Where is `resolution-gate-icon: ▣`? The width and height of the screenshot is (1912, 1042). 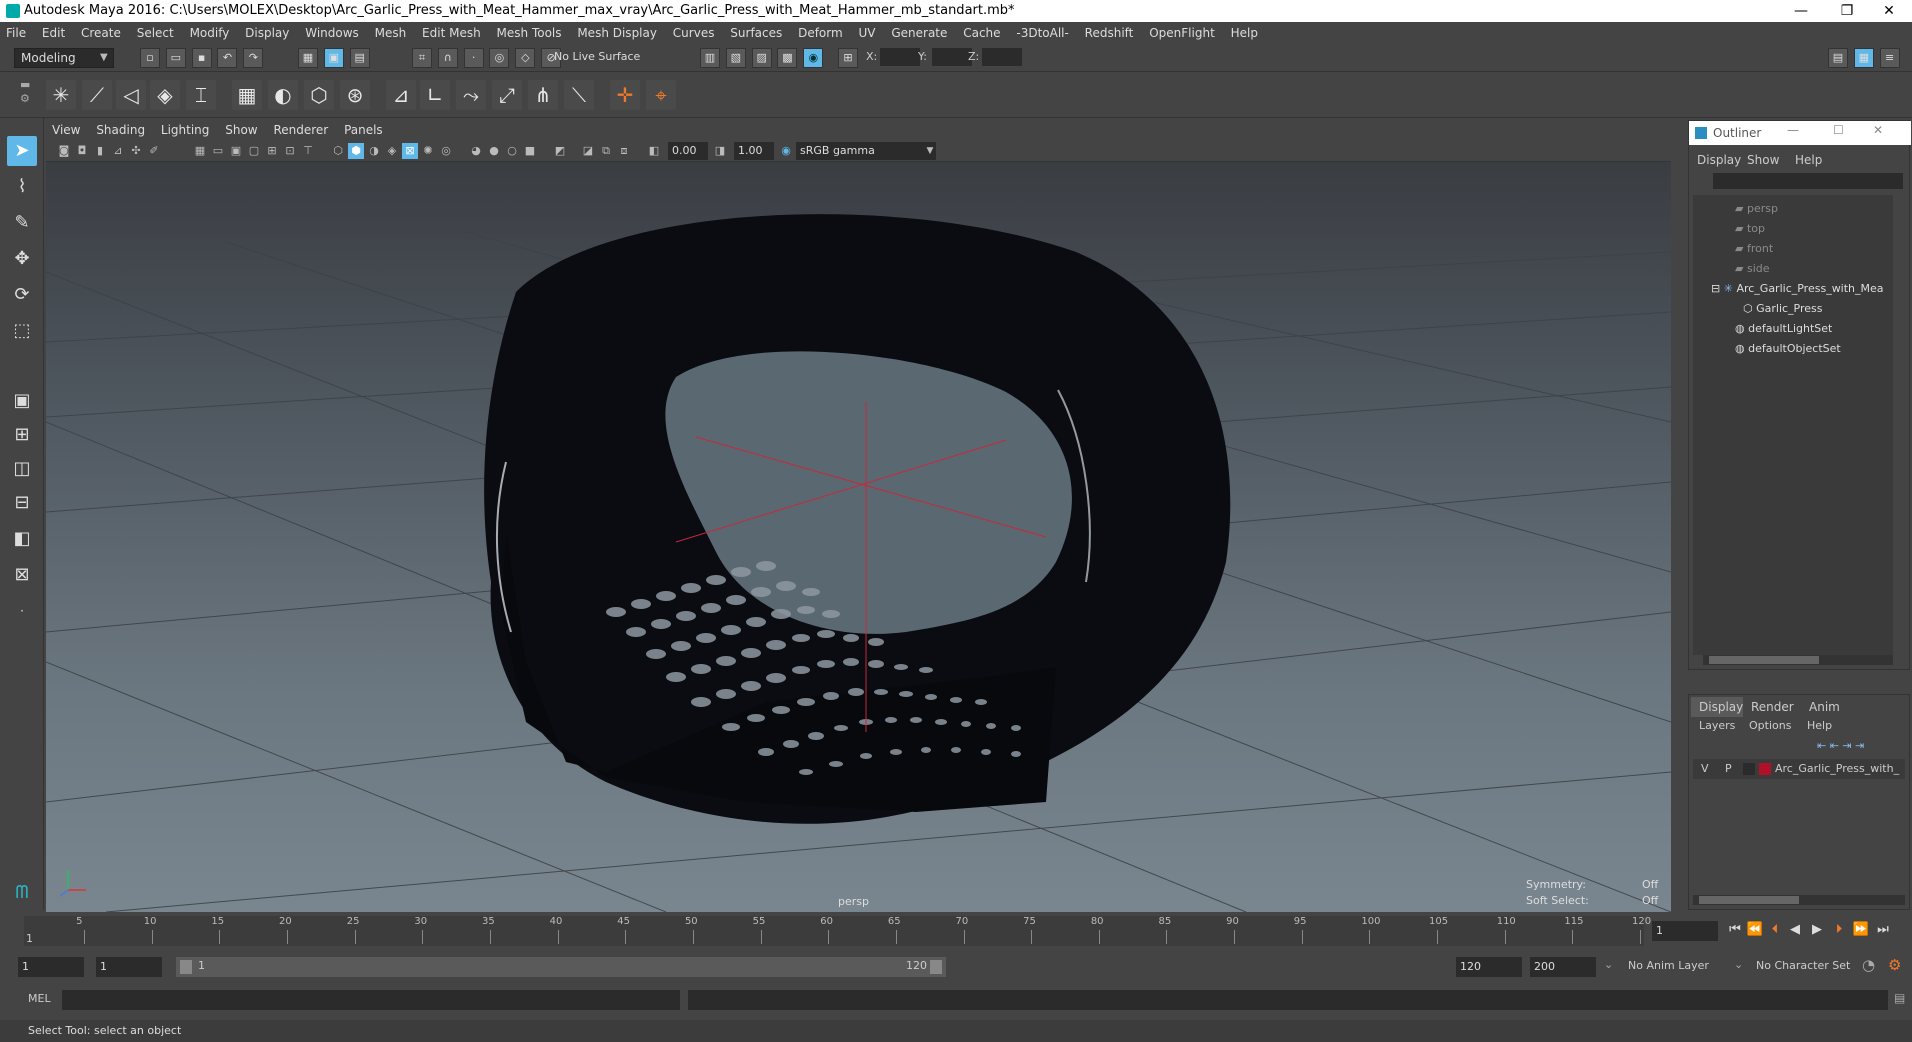 resolution-gate-icon: ▣ is located at coordinates (236, 151).